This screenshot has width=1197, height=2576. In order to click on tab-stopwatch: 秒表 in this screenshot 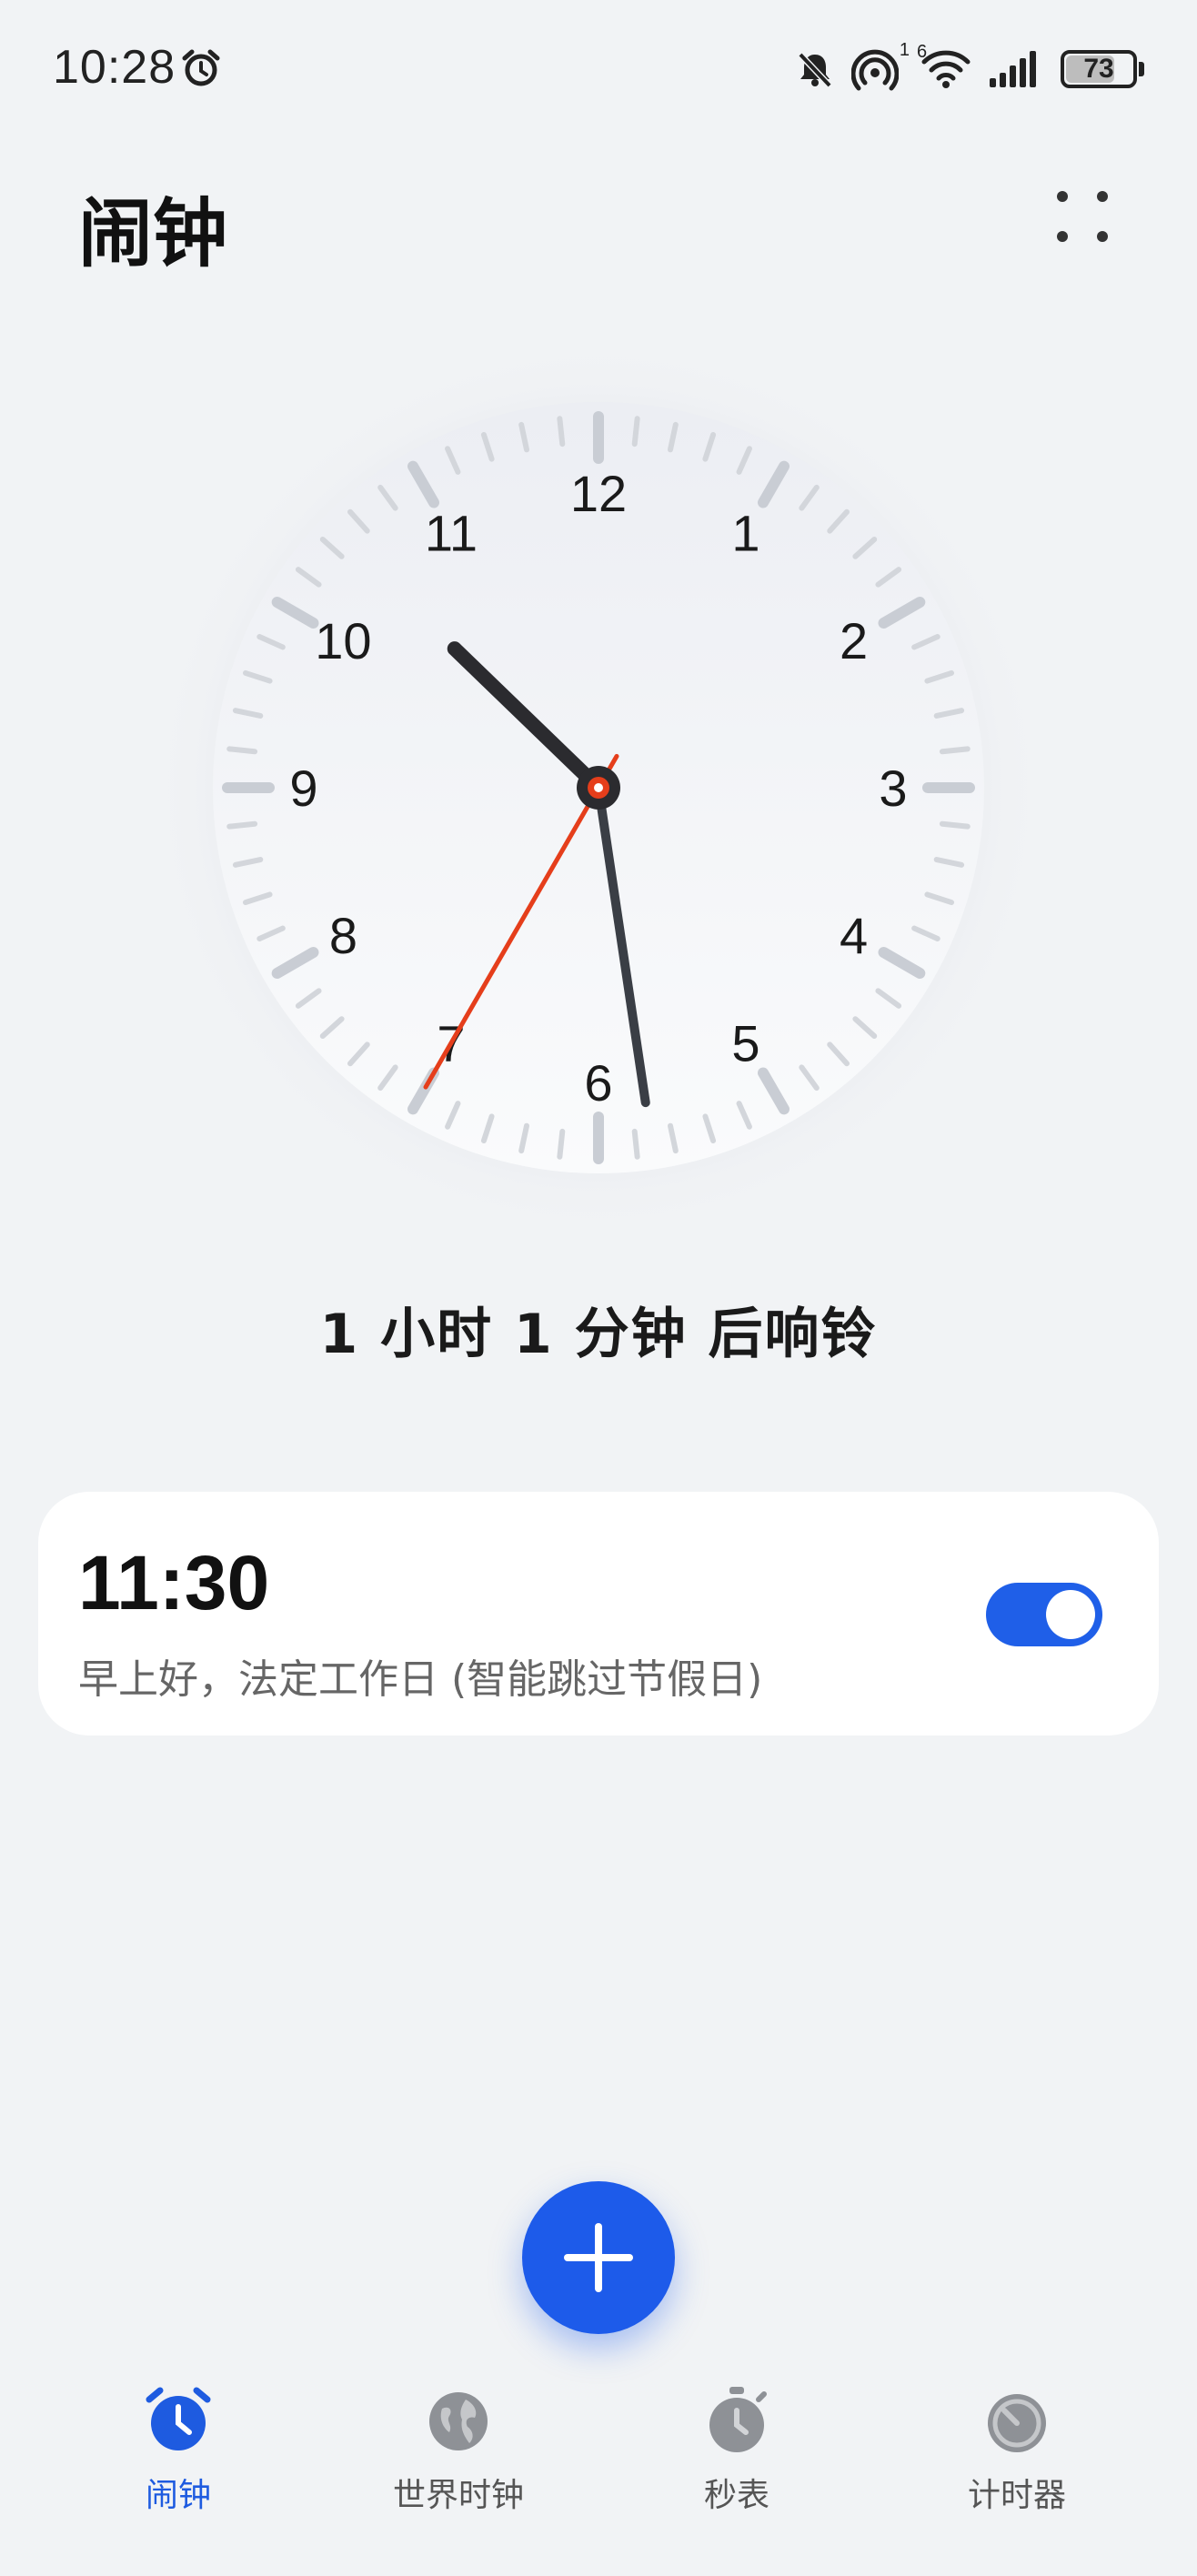, I will do `click(736, 2465)`.